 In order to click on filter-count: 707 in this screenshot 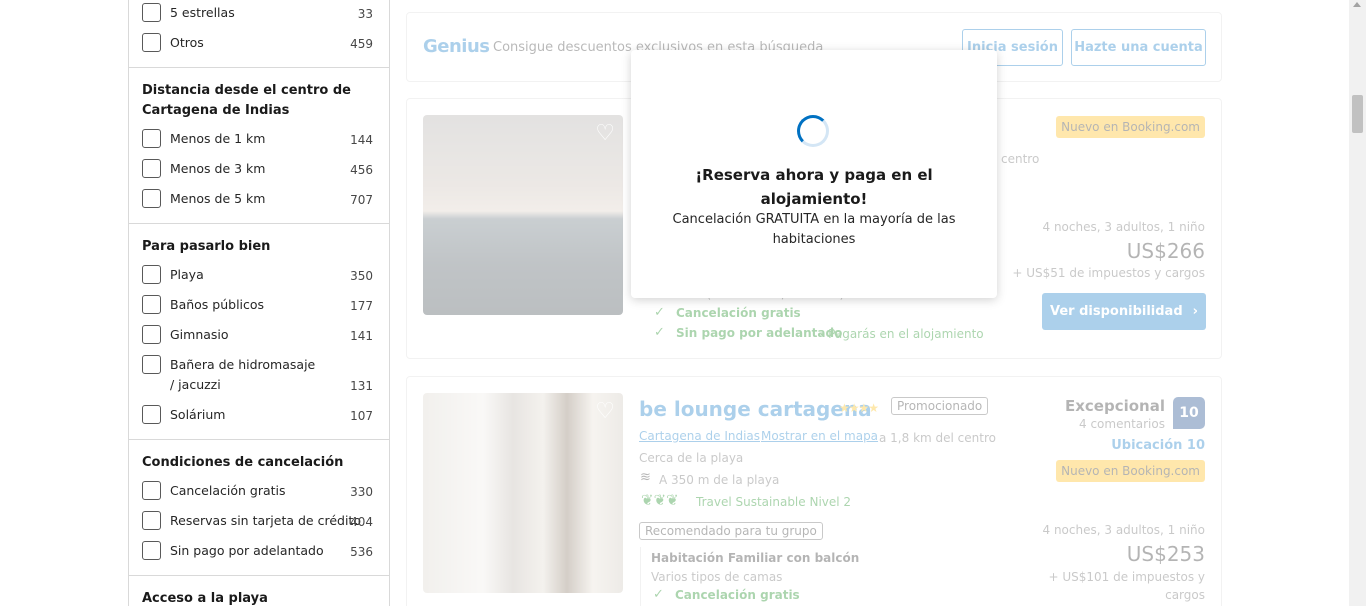, I will do `click(361, 200)`.